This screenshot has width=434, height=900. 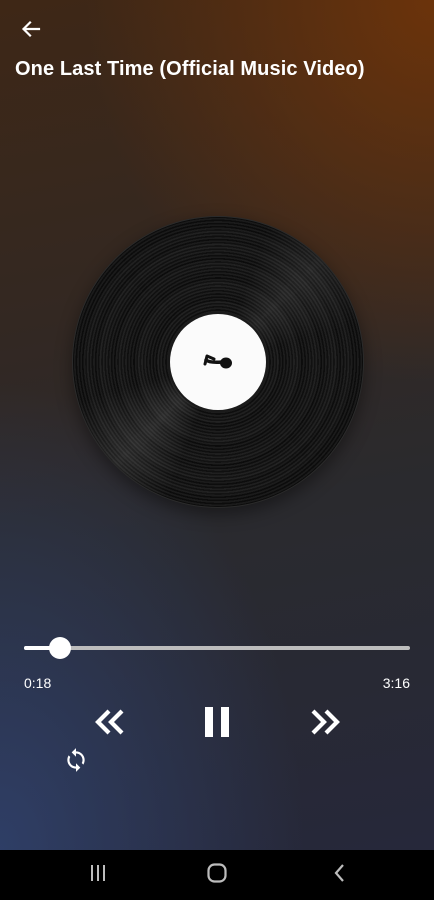 I want to click on back-button, so click(x=31, y=31).